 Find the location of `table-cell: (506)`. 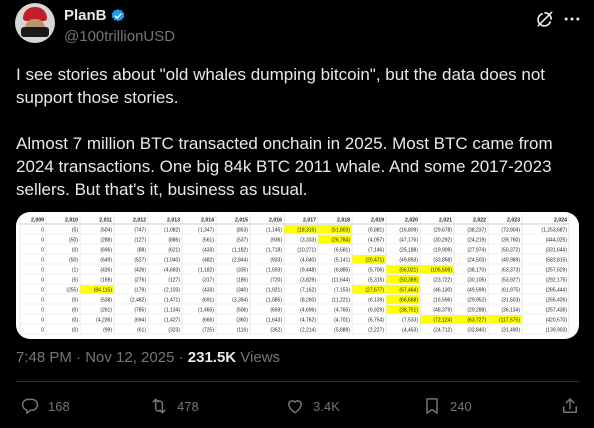

table-cell: (506) is located at coordinates (242, 311).